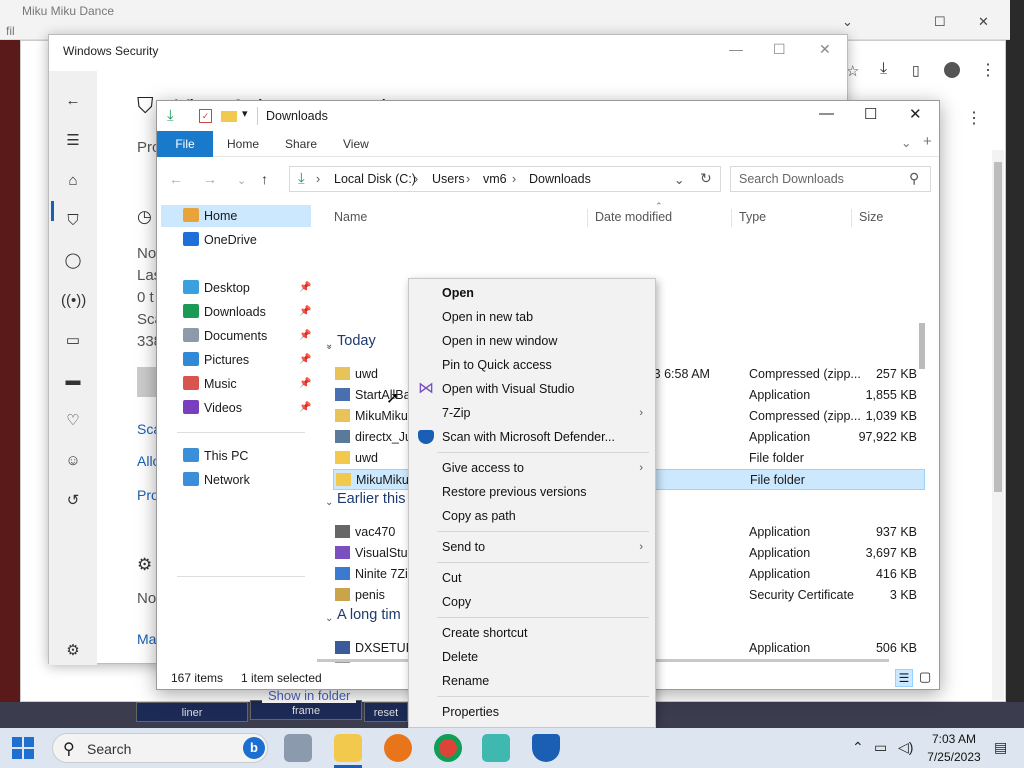 The width and height of the screenshot is (1024, 768). Describe the element at coordinates (241, 180) in the screenshot. I see `recent-locations-icon: ⌄` at that location.